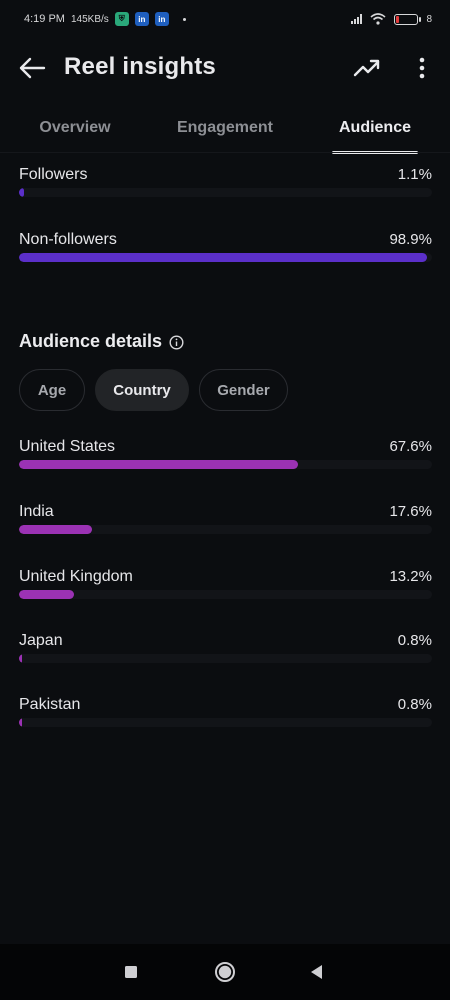  I want to click on more-vertical-icon, so click(422, 68).